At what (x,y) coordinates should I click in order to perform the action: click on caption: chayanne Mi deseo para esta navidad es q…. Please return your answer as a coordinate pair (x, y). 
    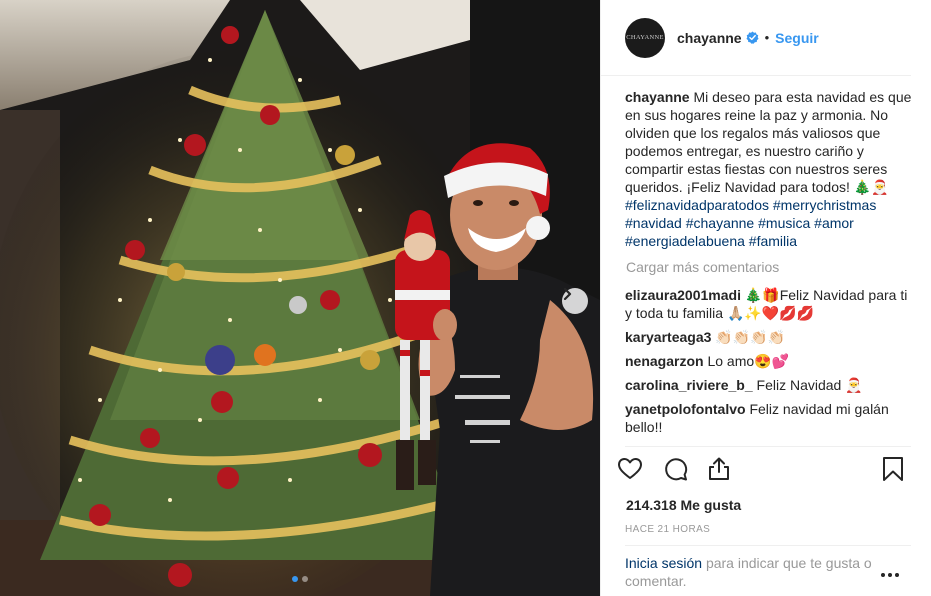
    Looking at the image, I should click on (771, 169).